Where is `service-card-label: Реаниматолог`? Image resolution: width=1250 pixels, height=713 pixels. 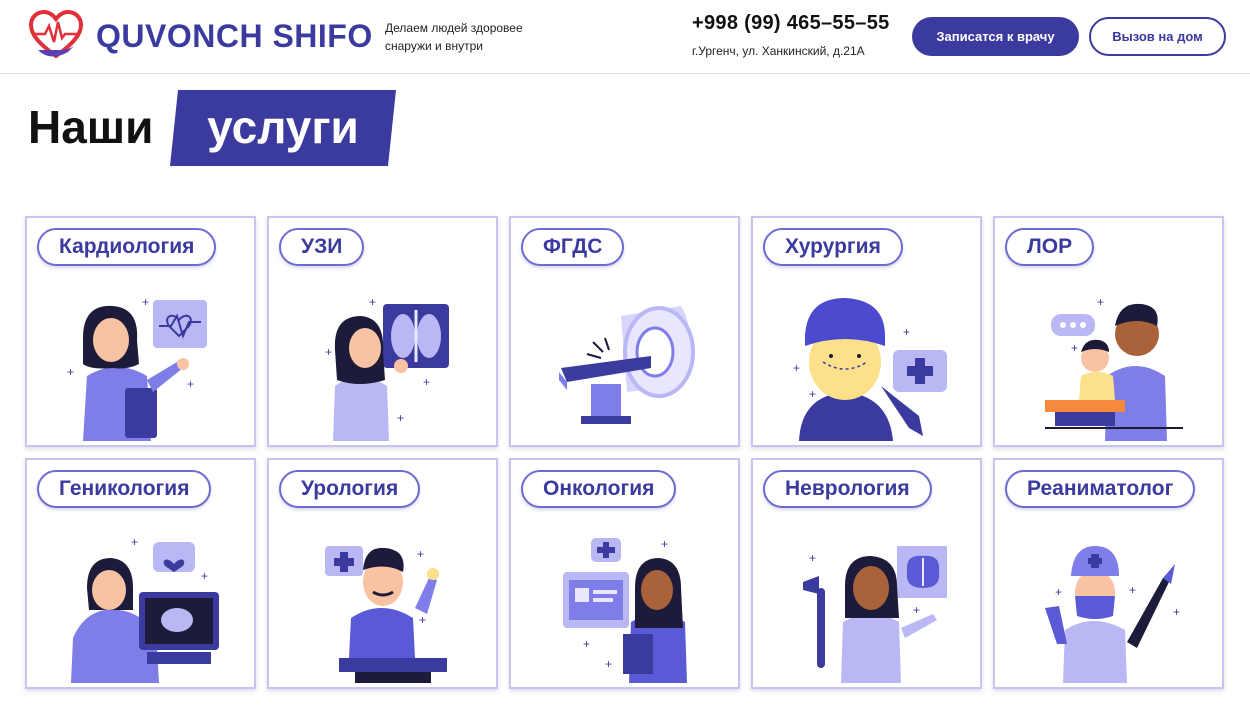
service-card-label: Реаниматолог is located at coordinates (1100, 489).